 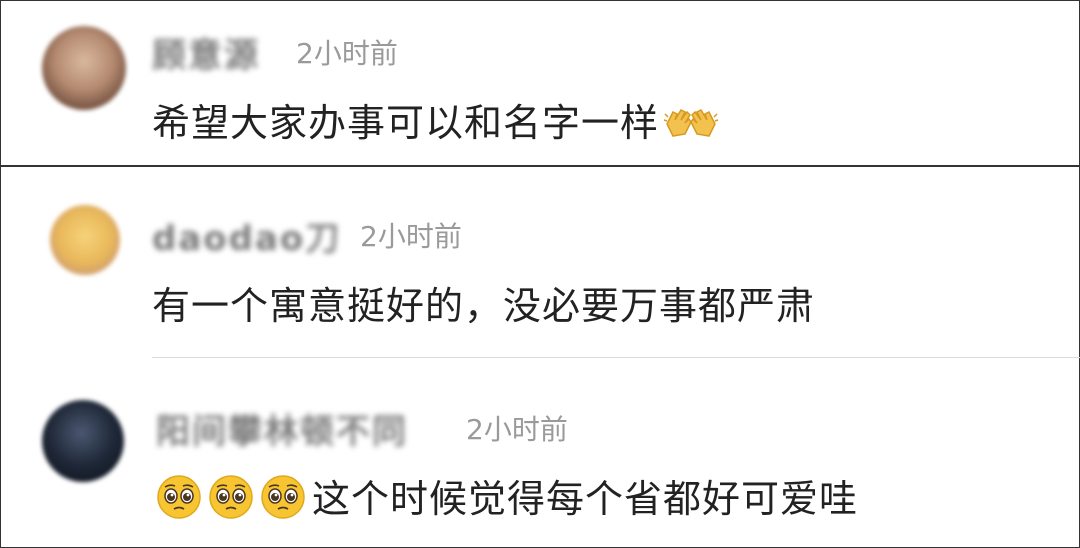 What do you see at coordinates (246, 235) in the screenshot?
I see `username: daodao刀` at bounding box center [246, 235].